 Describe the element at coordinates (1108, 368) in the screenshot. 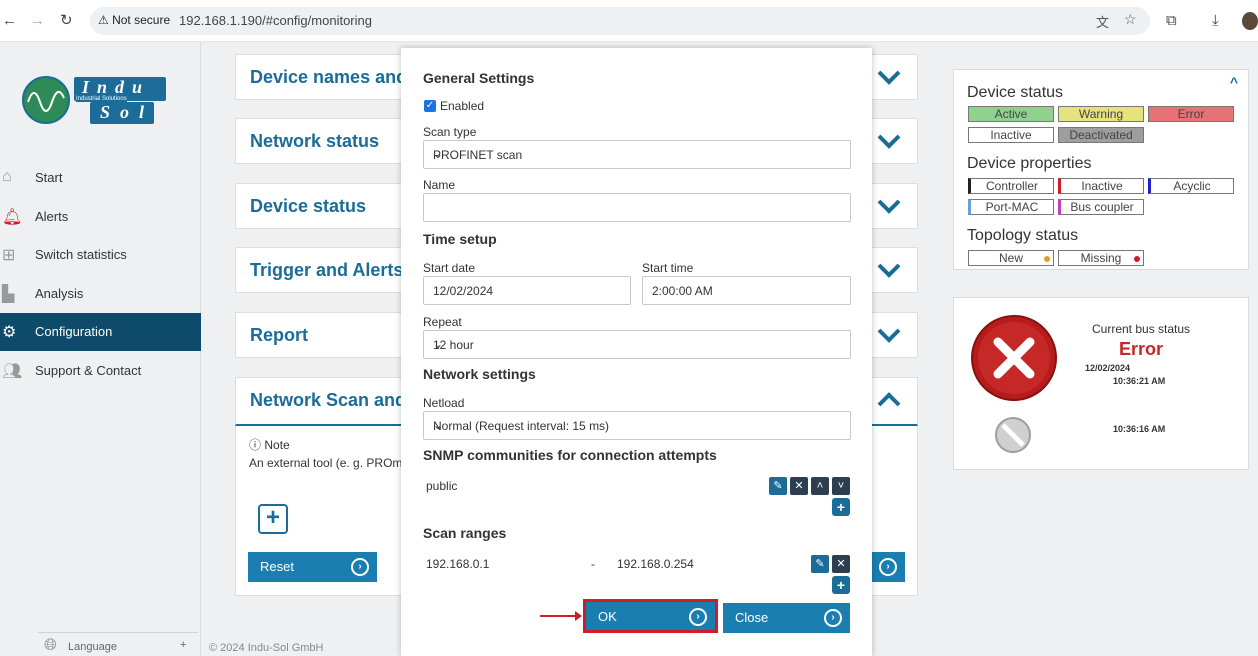

I see `bus-status-date: 12/02/2024` at that location.